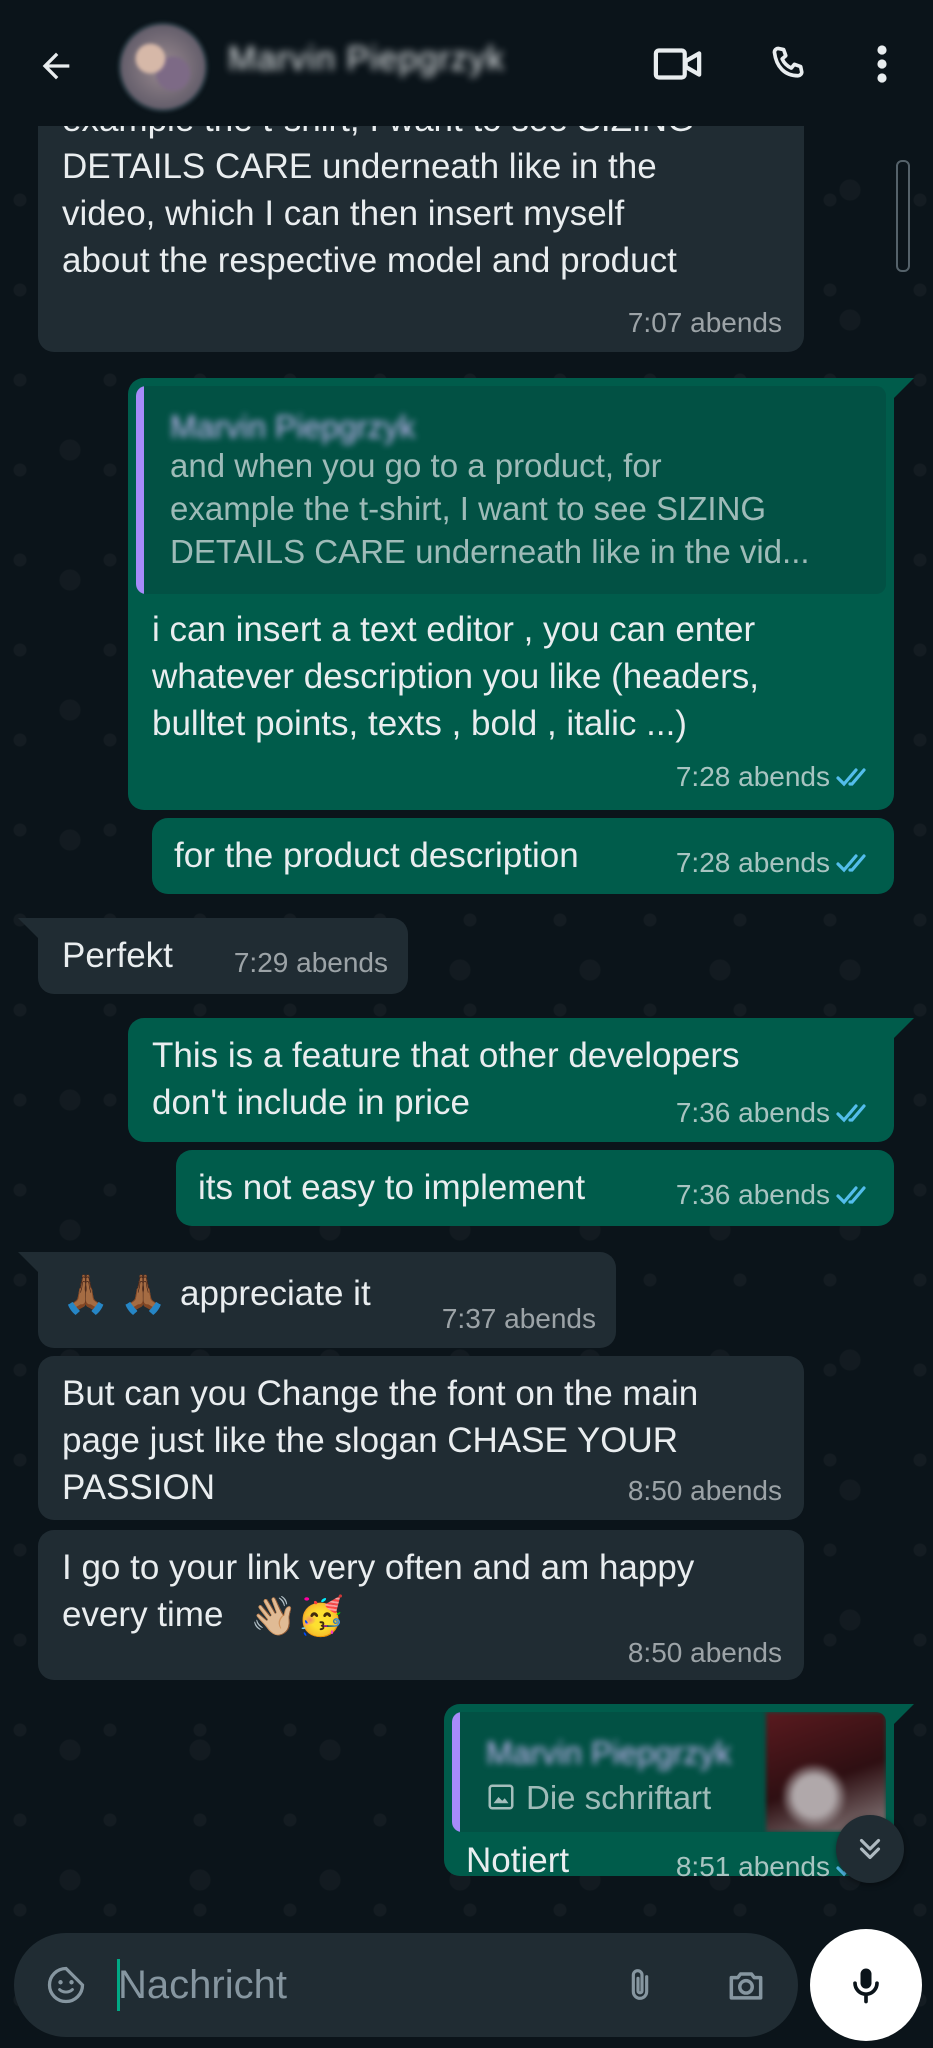  Describe the element at coordinates (609, 1753) in the screenshot. I see `quoted-author: Marvin Piepgrzyk` at that location.